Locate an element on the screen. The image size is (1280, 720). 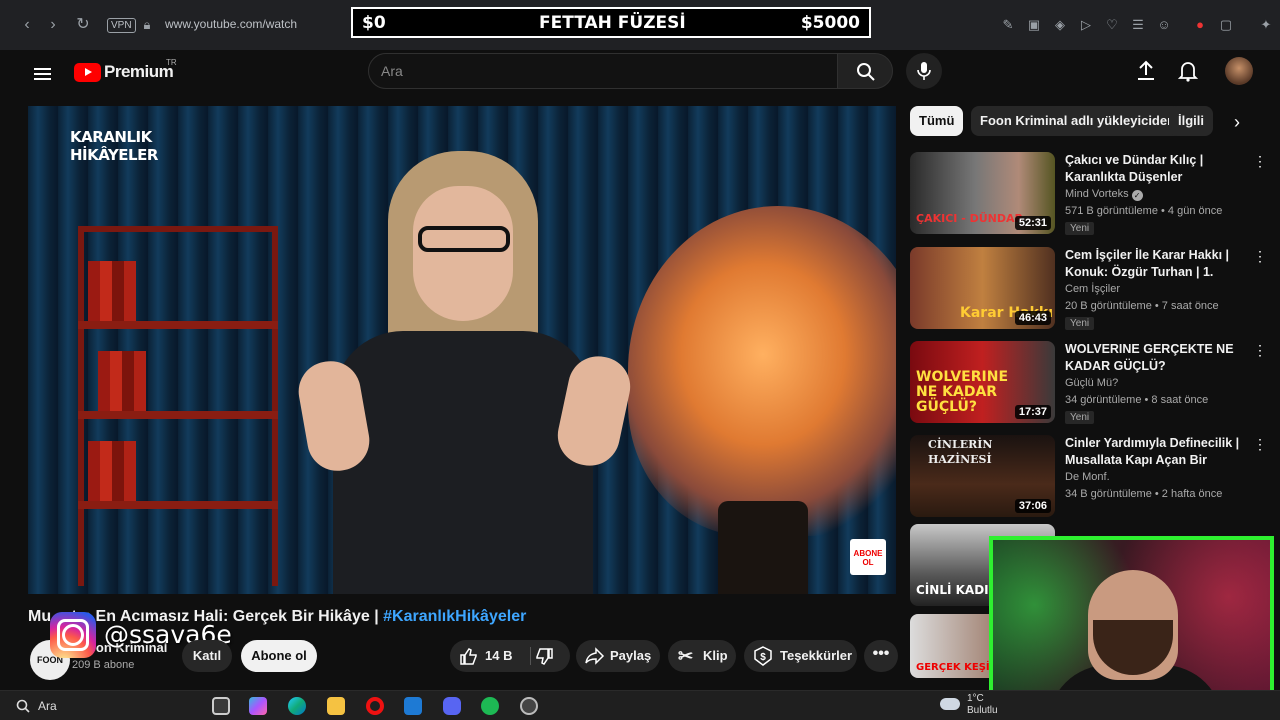
chip-uploader: Foon Kriminal adlı yükleyiciden is located at coordinates (1078, 121).